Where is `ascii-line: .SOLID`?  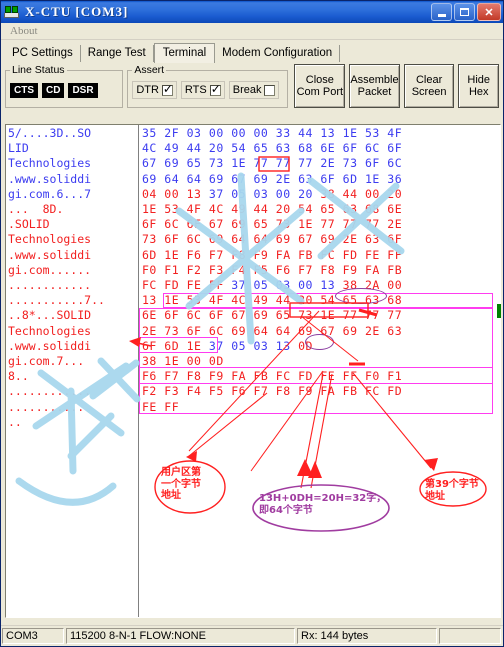
ascii-line: .SOLID is located at coordinates (29, 224).